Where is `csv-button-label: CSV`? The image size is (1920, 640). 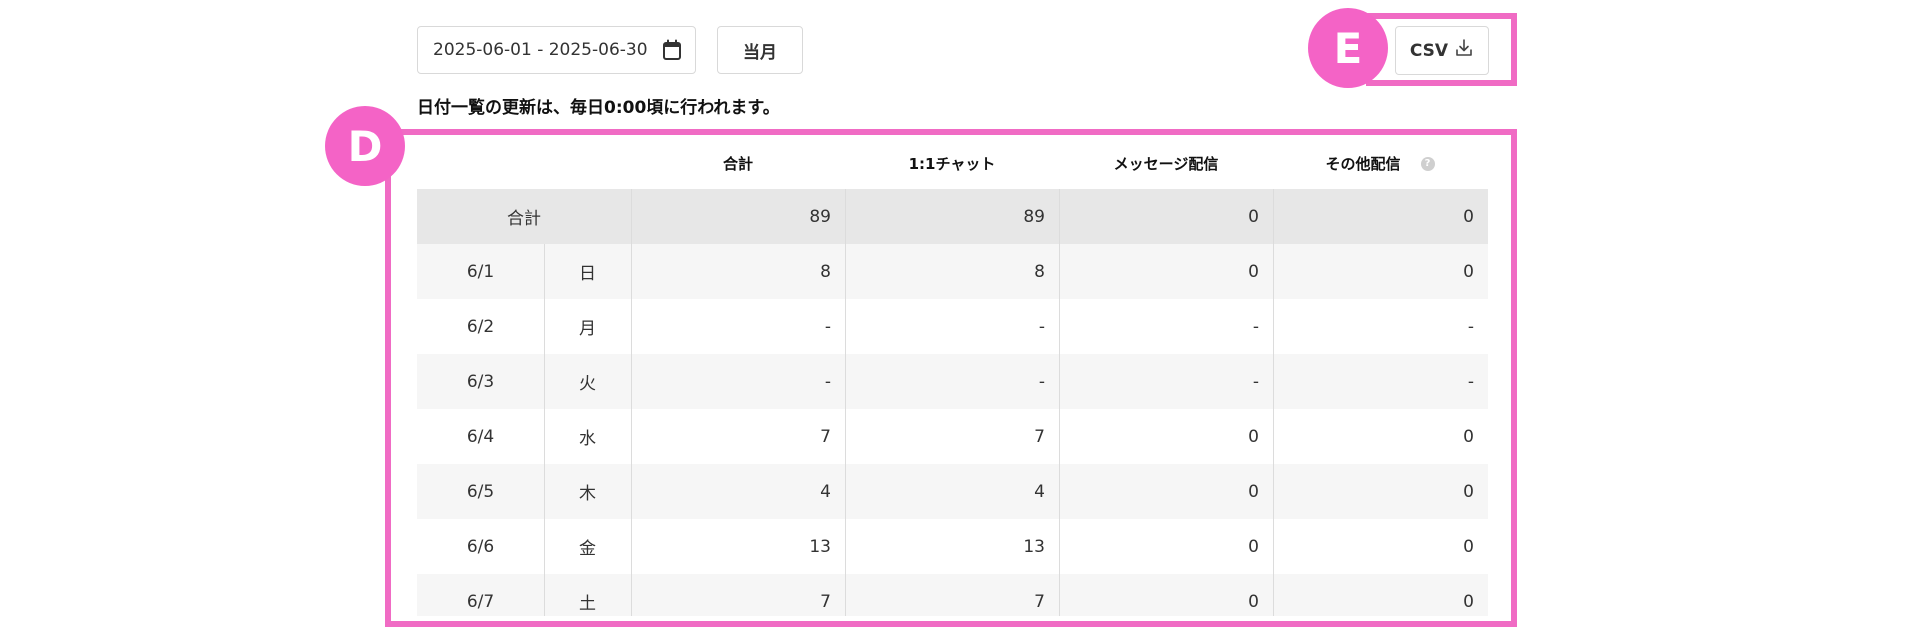 csv-button-label: CSV is located at coordinates (1429, 50).